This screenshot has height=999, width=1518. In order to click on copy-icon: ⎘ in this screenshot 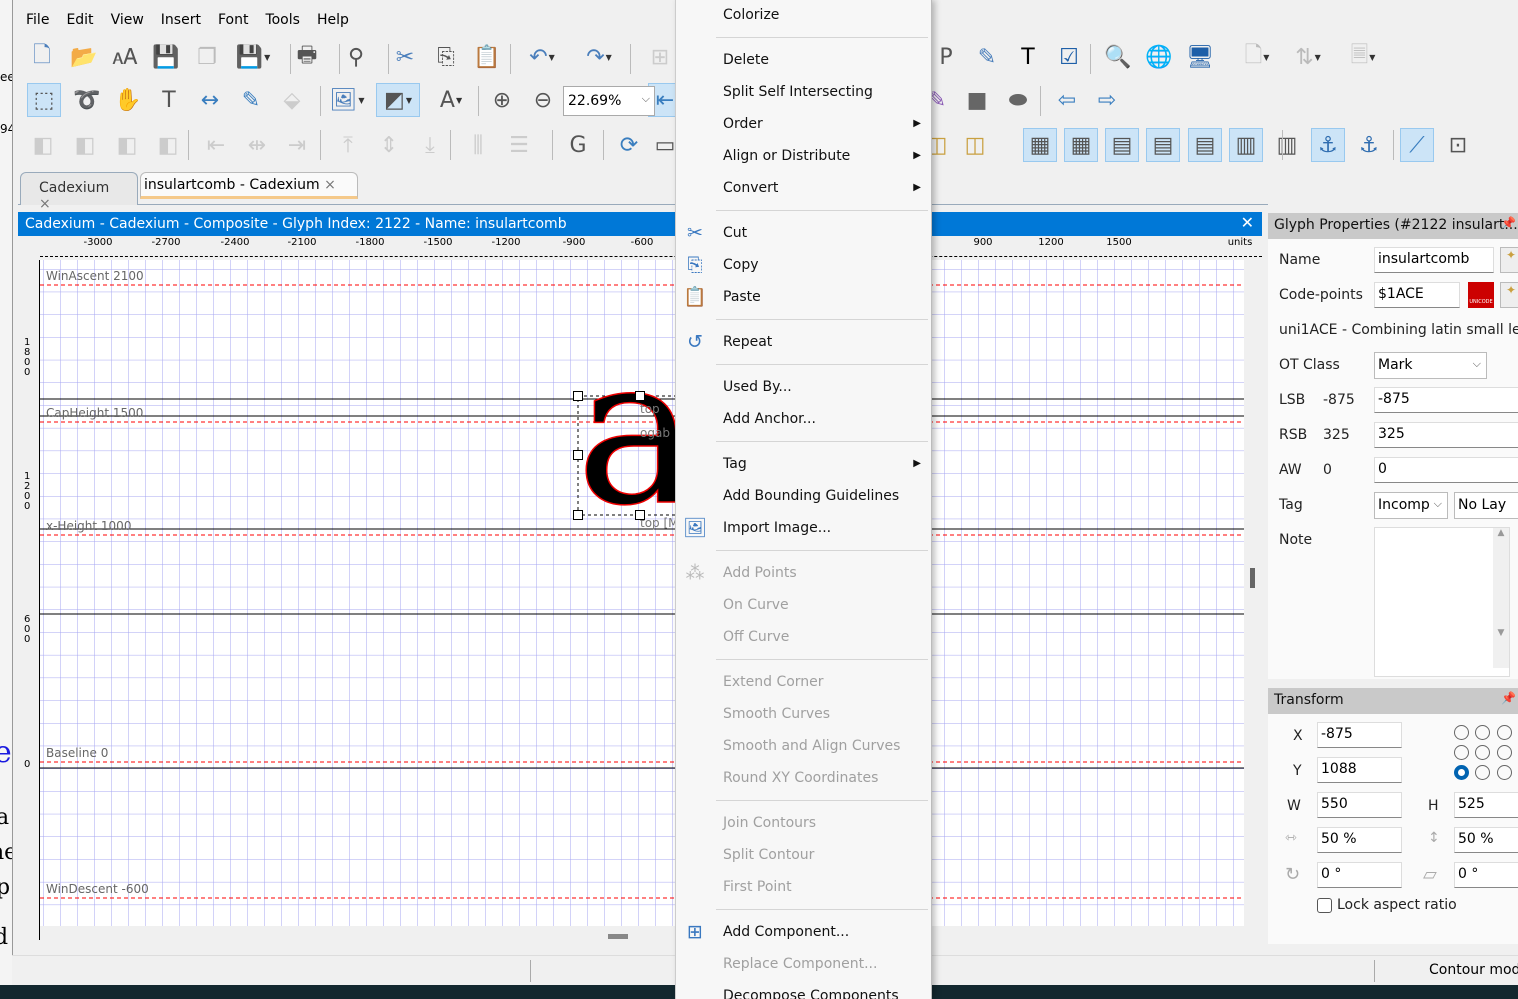, I will do `click(446, 57)`.